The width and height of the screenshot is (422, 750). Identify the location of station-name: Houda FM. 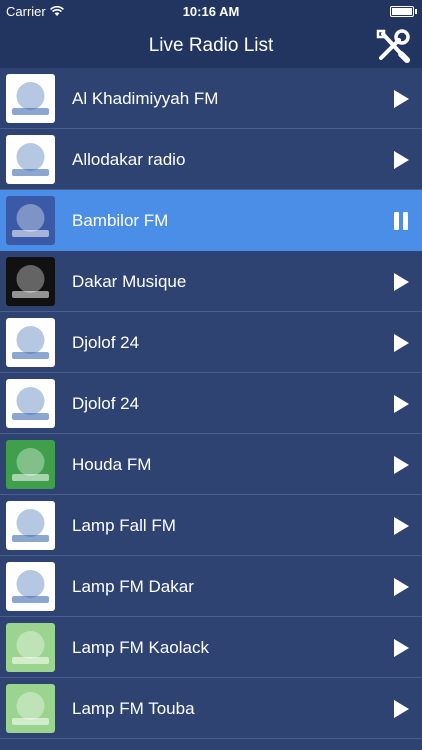
(112, 464).